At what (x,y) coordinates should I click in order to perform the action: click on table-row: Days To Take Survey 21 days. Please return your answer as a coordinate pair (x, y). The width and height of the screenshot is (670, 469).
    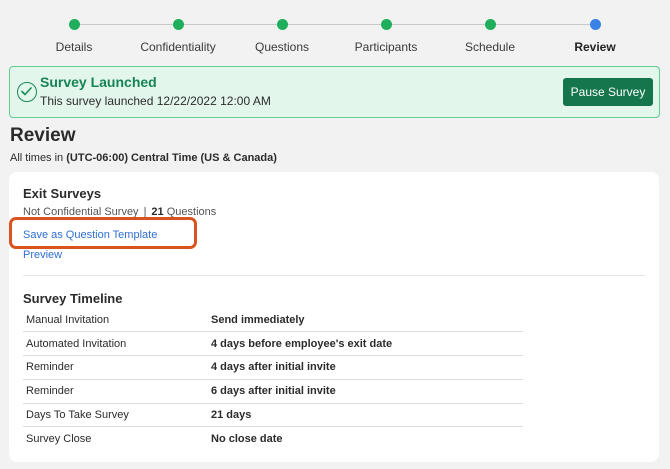
    Looking at the image, I should click on (273, 415).